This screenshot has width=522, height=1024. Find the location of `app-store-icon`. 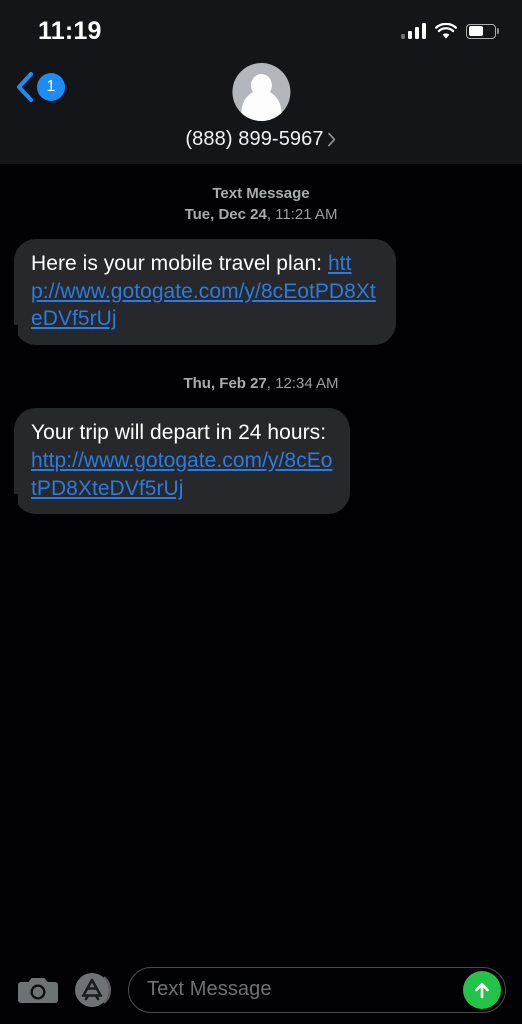

app-store-icon is located at coordinates (93, 990).